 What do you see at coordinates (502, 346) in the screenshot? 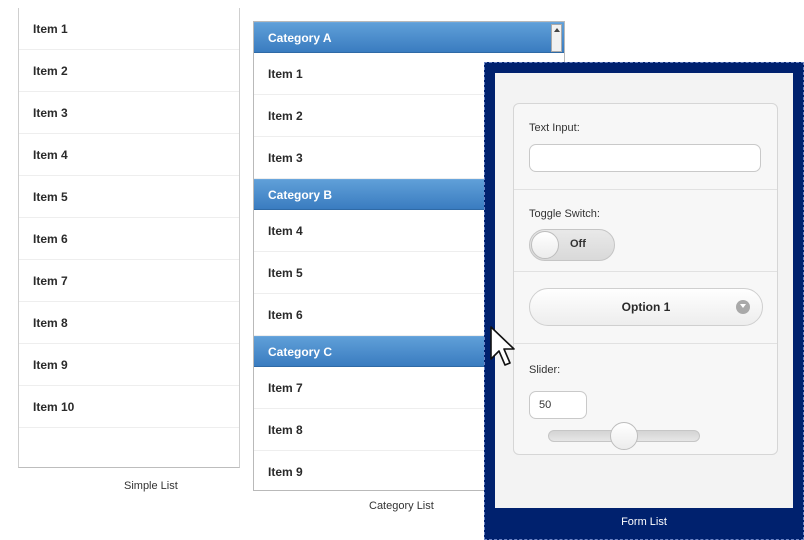
I see `mouse-pointer-icon` at bounding box center [502, 346].